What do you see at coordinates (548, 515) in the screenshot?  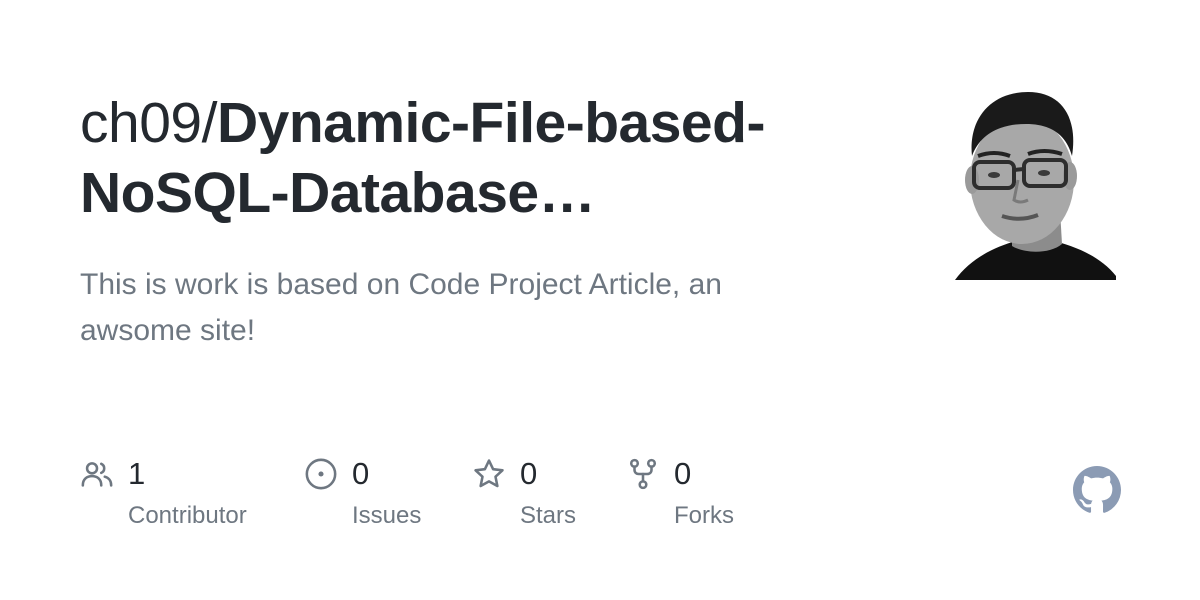 I see `stat-label: Stars` at bounding box center [548, 515].